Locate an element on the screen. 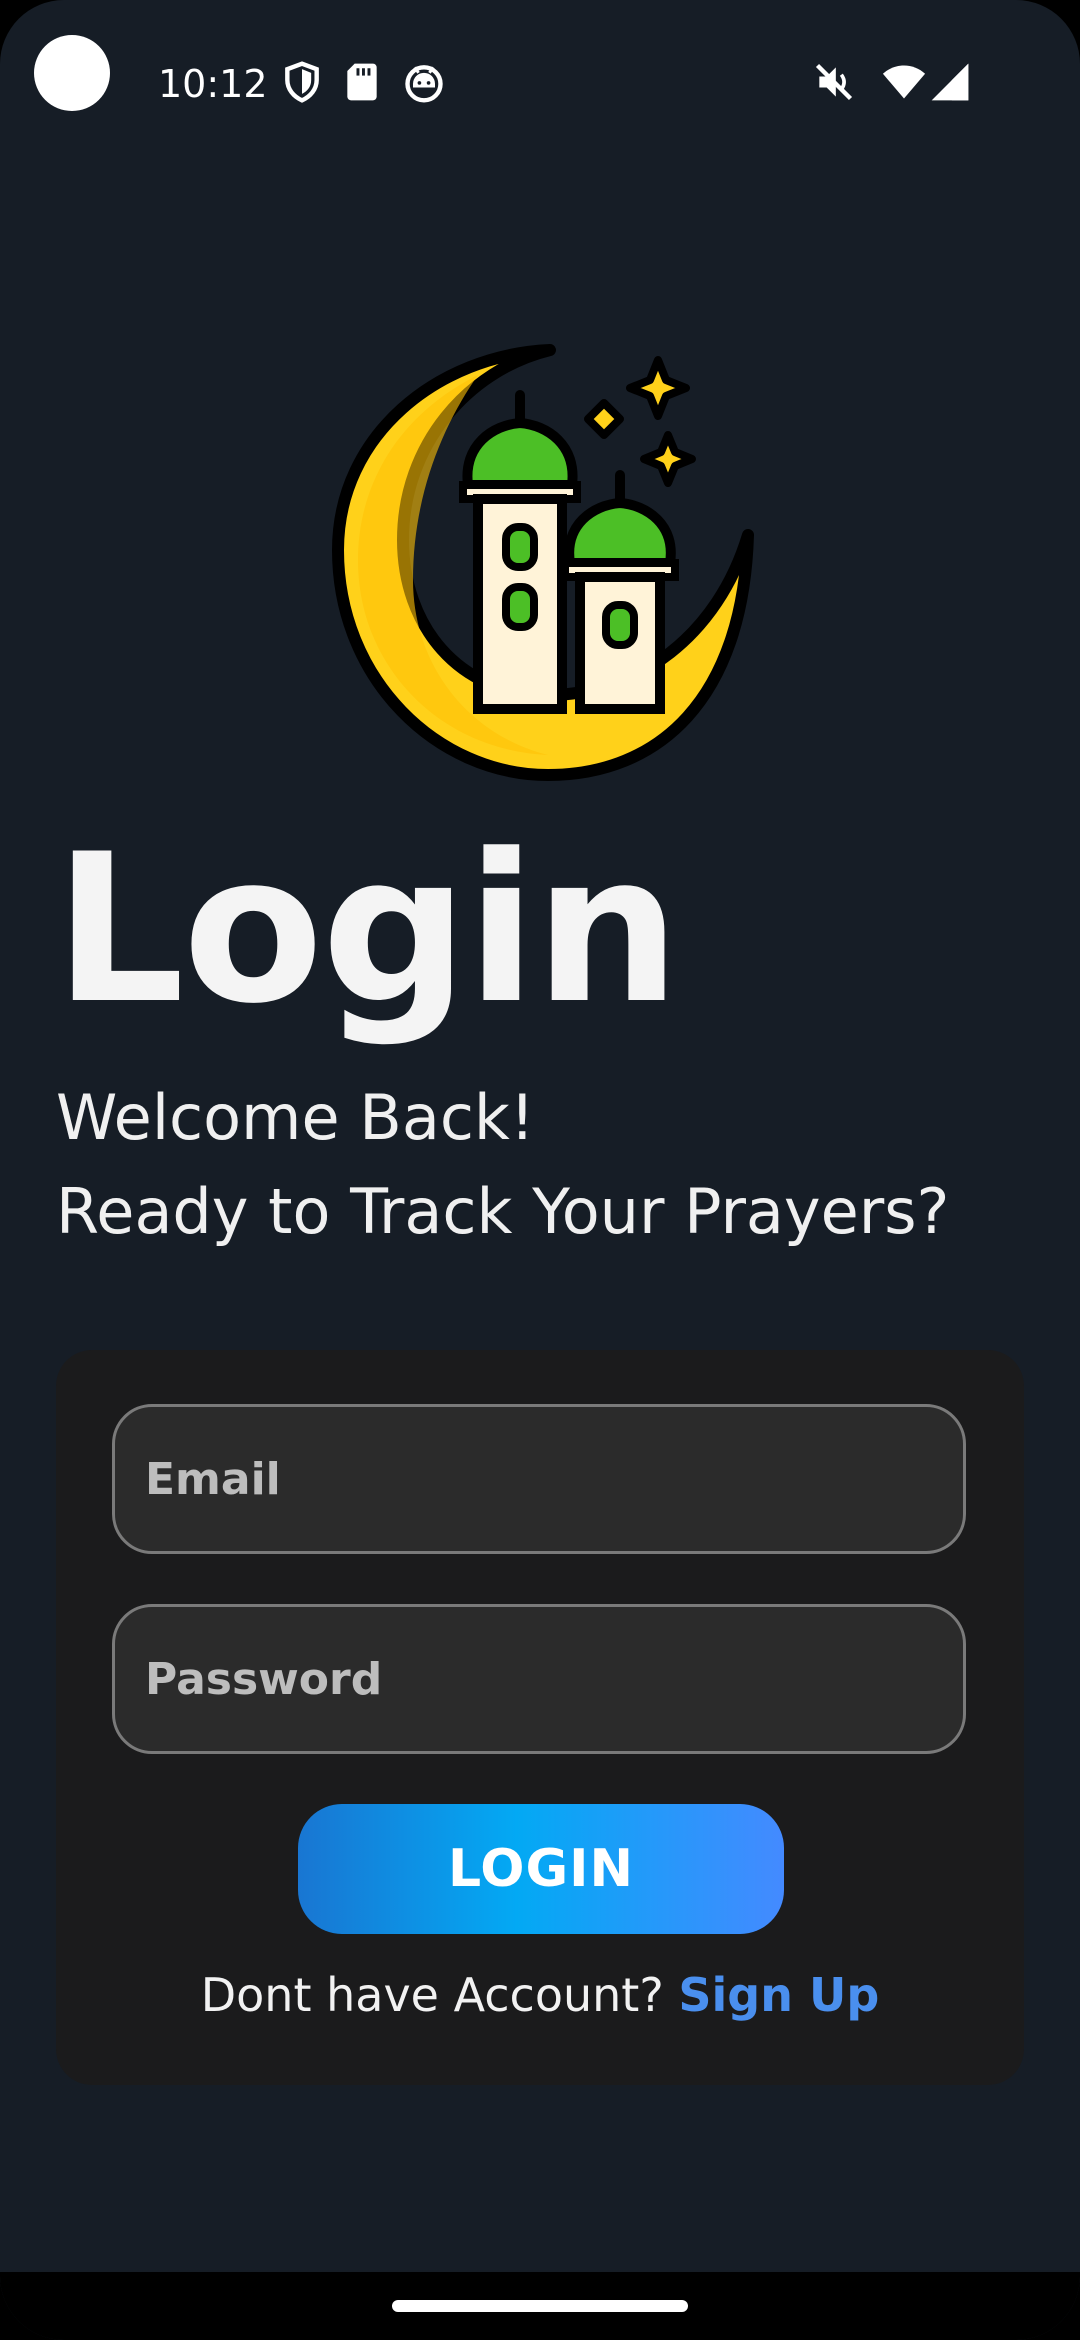 This screenshot has height=2340, width=1080. wifi-icon is located at coordinates (904, 82).